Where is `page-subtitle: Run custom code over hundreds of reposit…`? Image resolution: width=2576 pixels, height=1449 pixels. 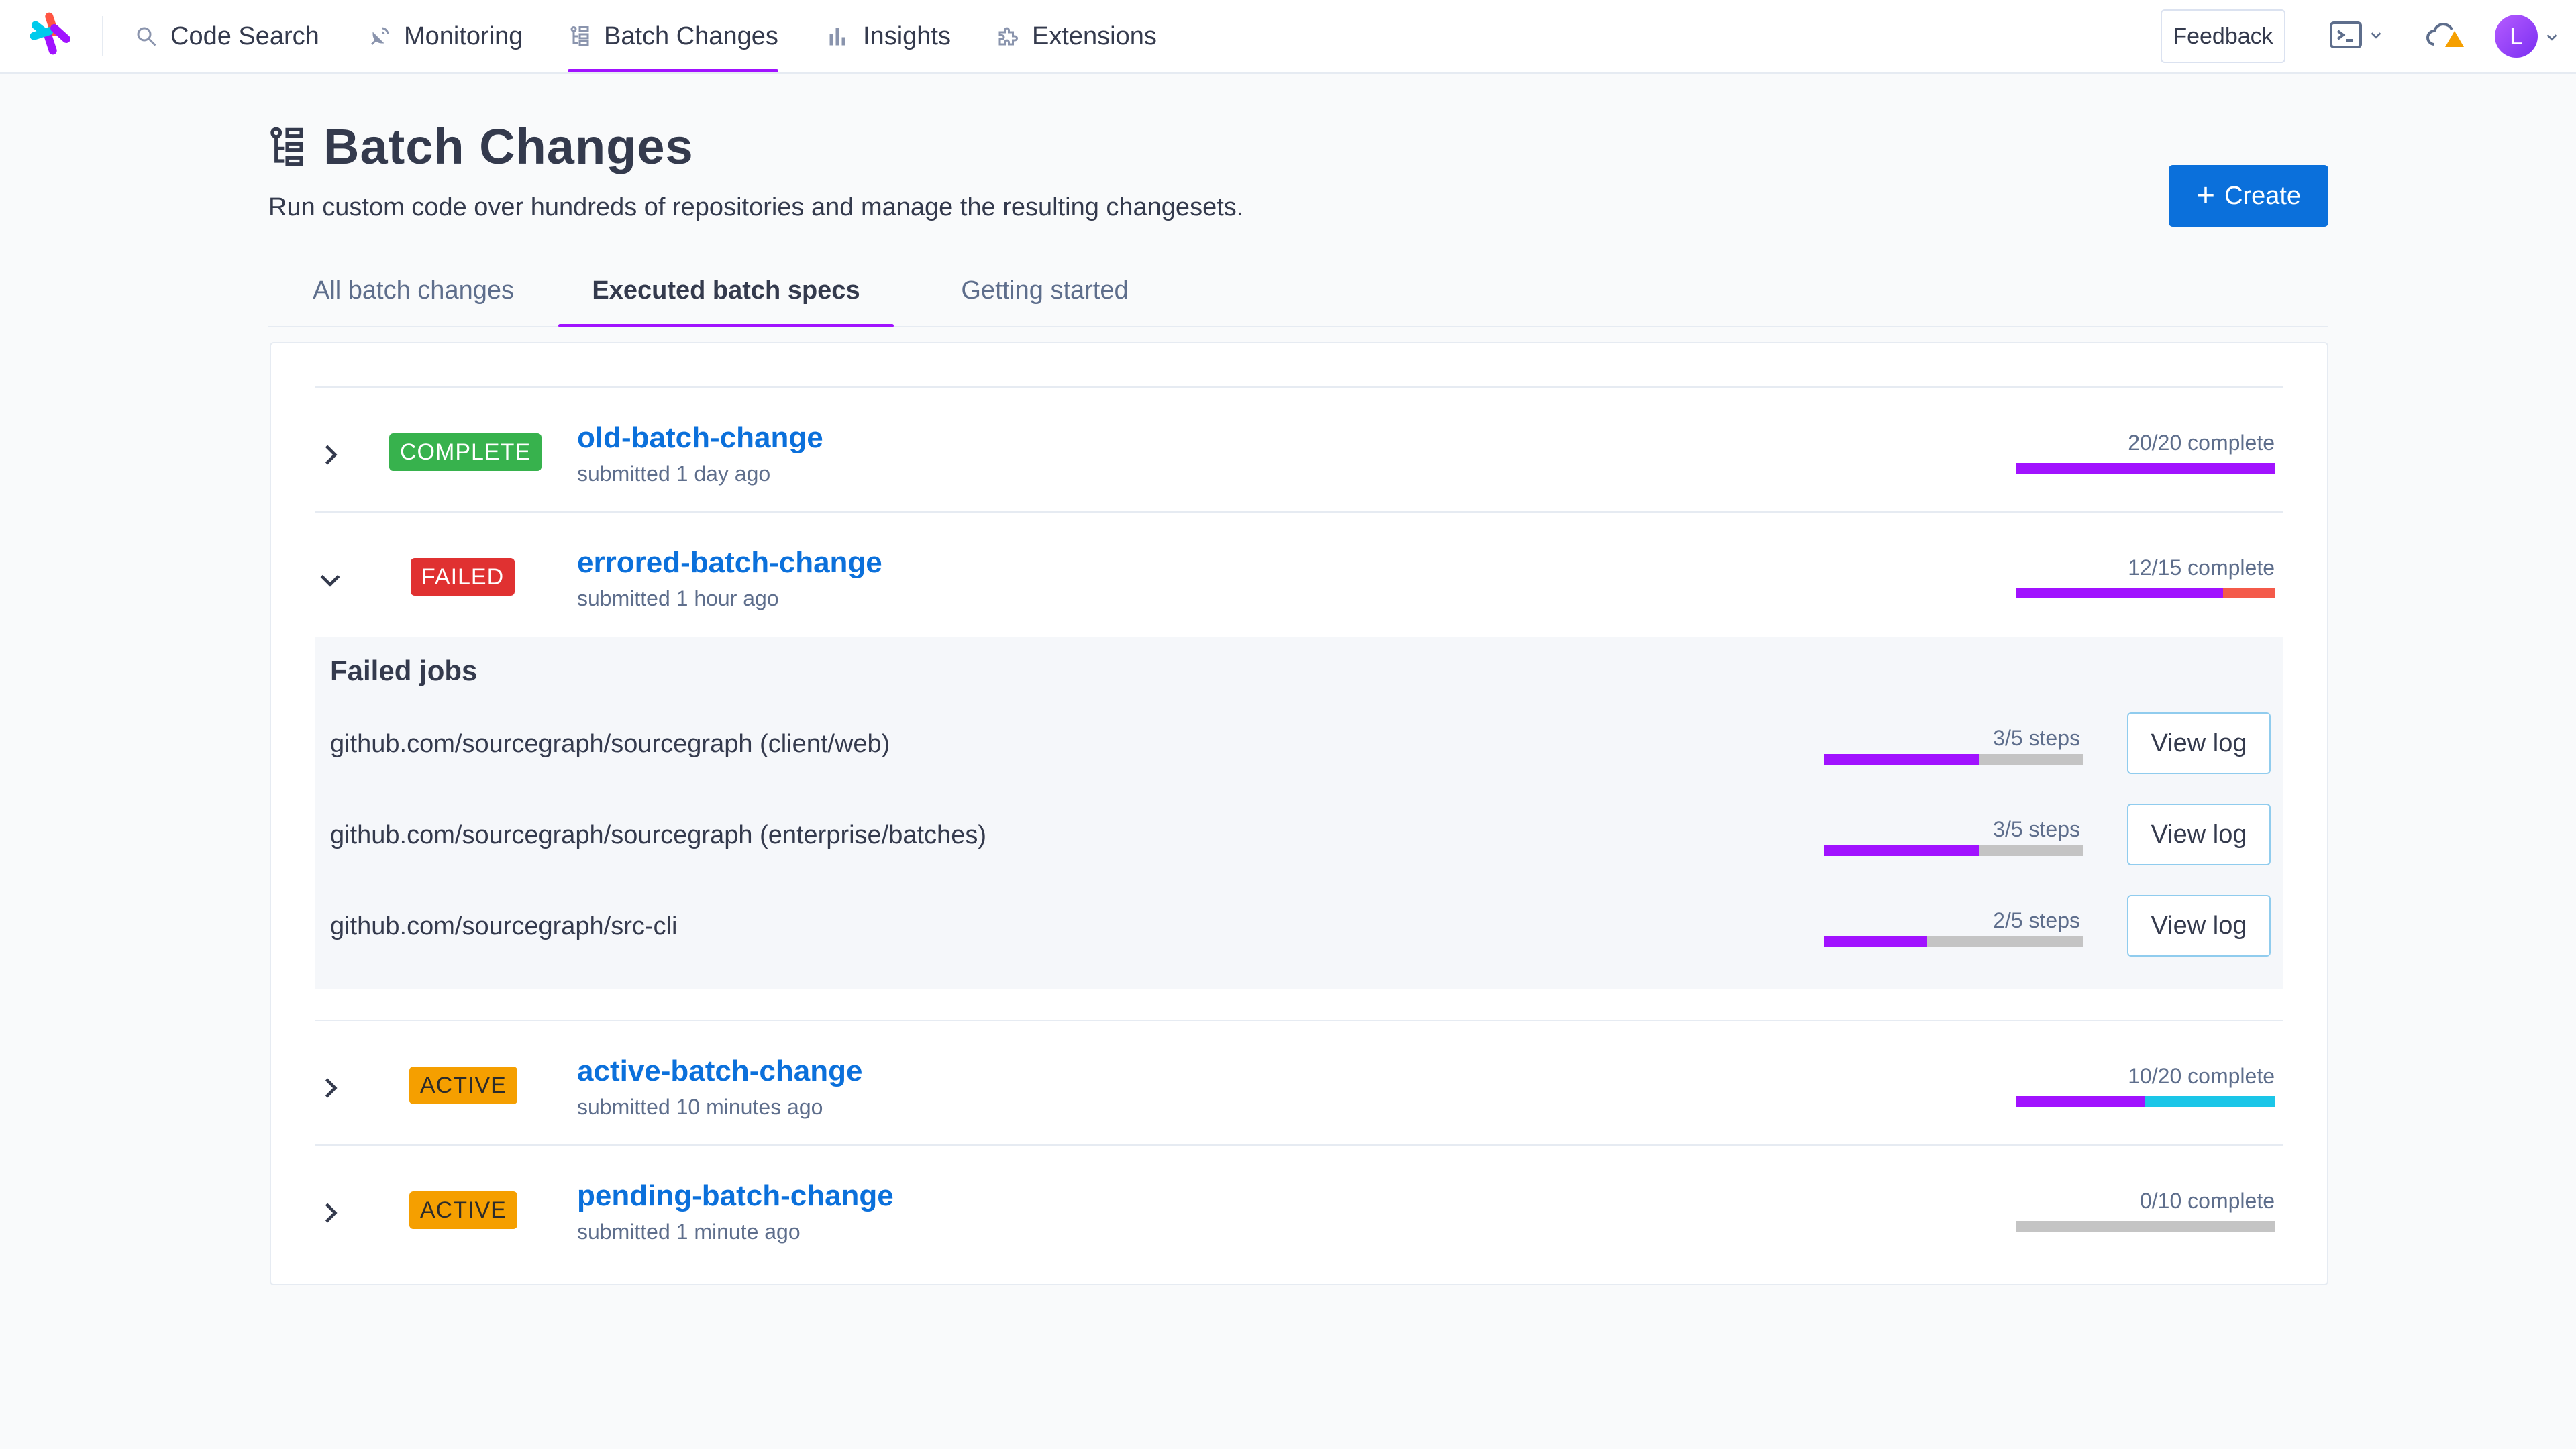
page-subtitle: Run custom code over hundreds of reposit… is located at coordinates (756, 207).